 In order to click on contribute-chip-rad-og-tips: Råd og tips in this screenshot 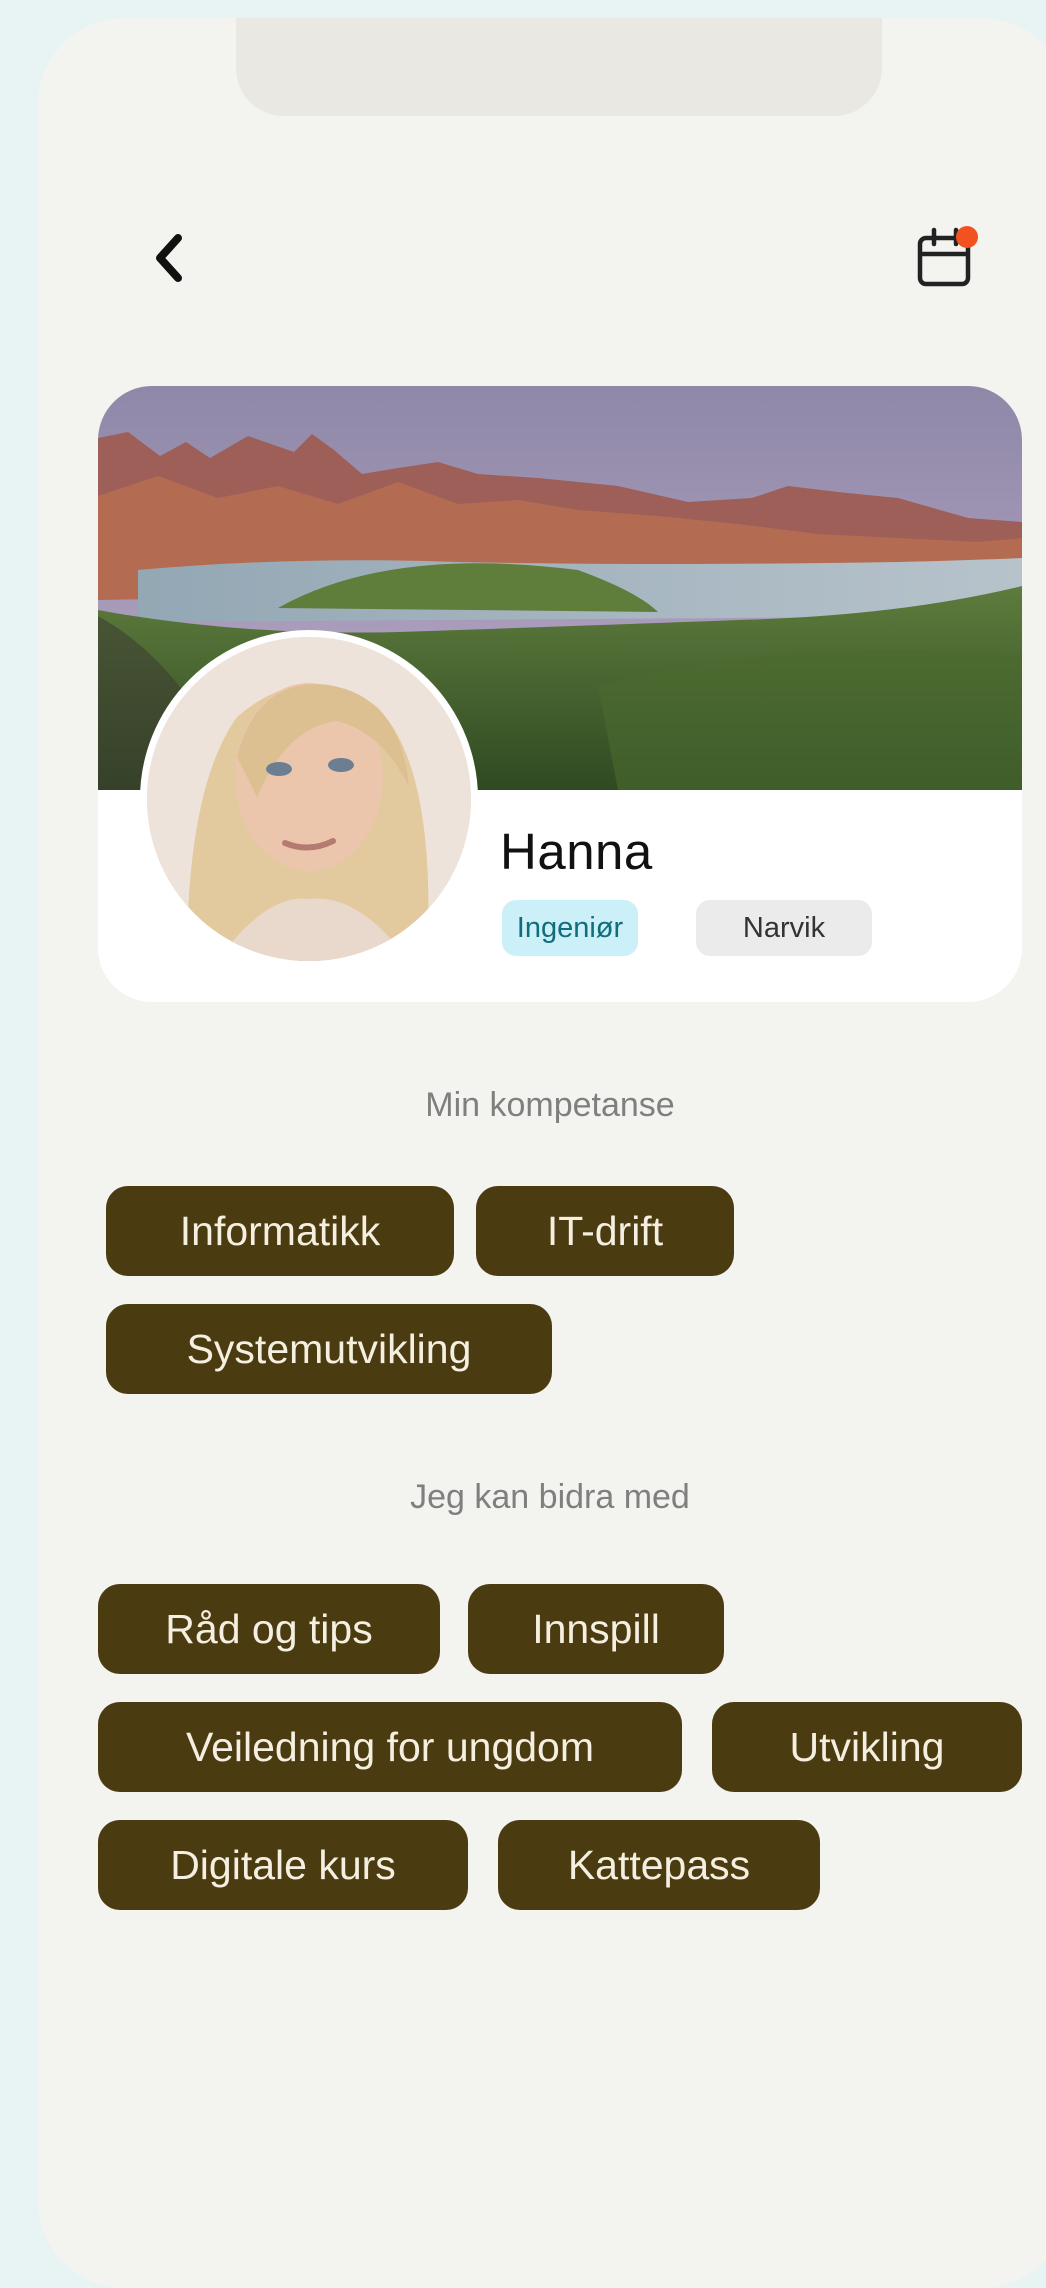, I will do `click(269, 1629)`.